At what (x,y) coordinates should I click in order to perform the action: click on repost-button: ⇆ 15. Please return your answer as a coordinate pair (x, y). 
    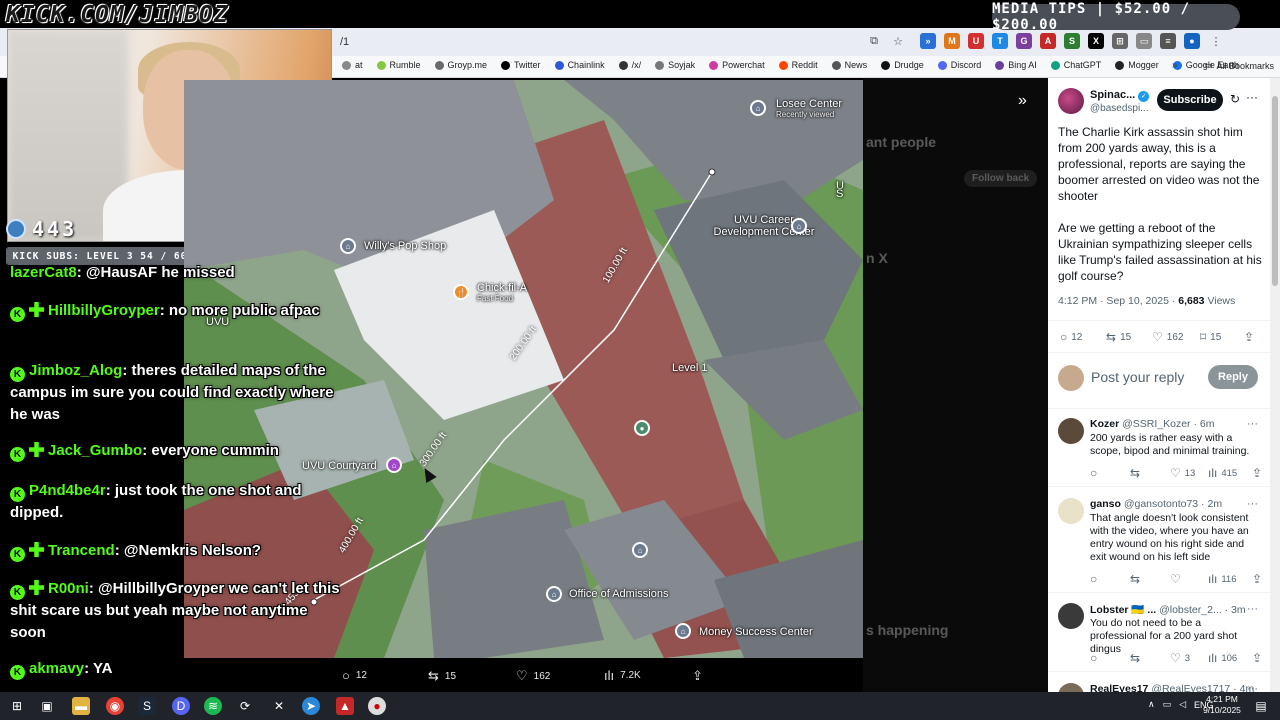
    Looking at the image, I should click on (1118, 337).